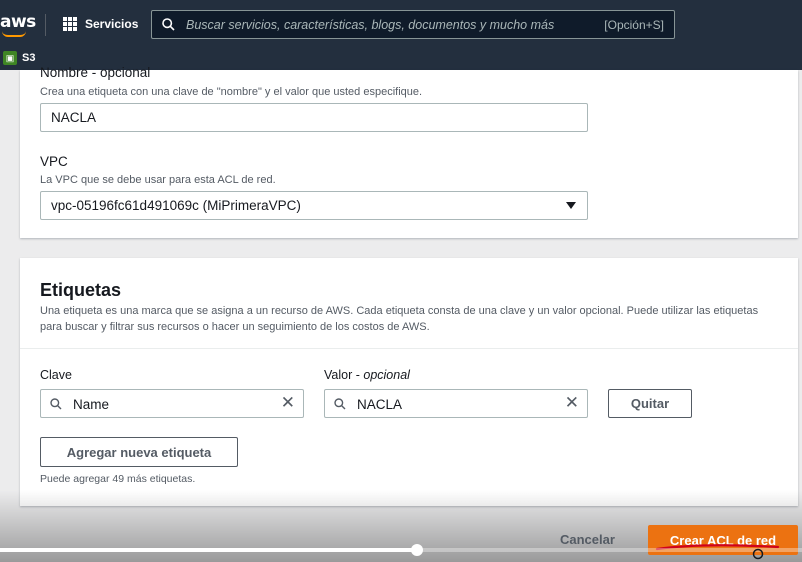  Describe the element at coordinates (417, 550) in the screenshot. I see `video-progress-handle` at that location.